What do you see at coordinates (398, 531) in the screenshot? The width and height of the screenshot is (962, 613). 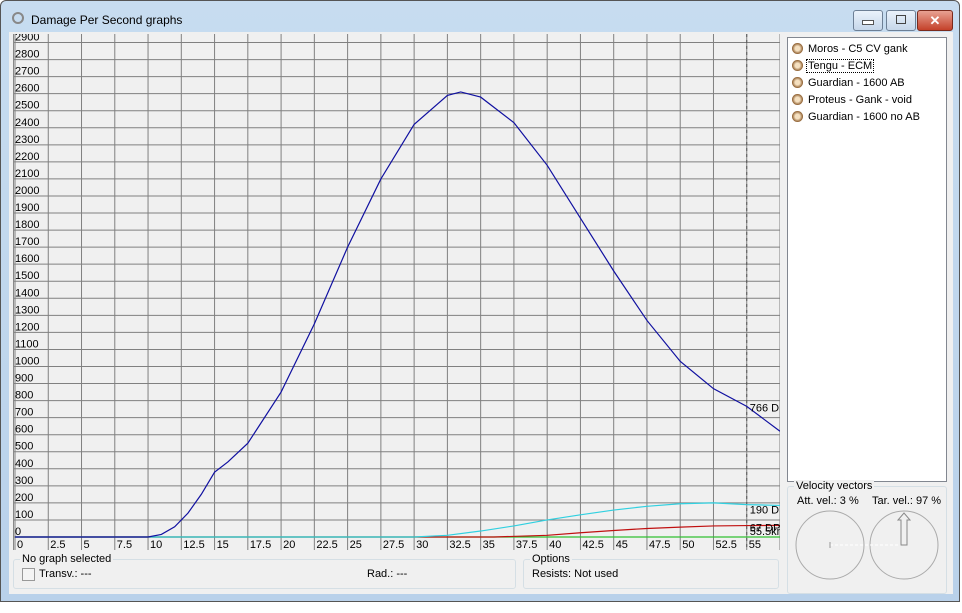 I see `series-line-red` at bounding box center [398, 531].